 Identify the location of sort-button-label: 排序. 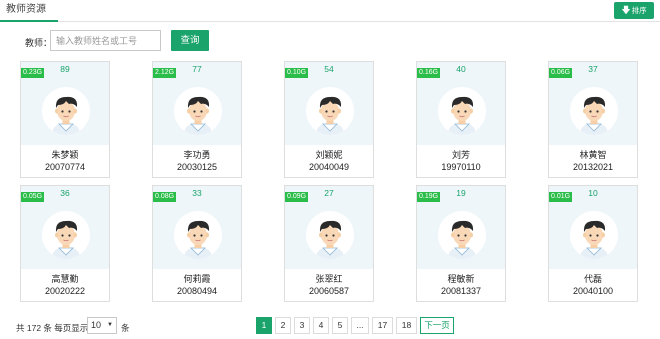
(639, 10).